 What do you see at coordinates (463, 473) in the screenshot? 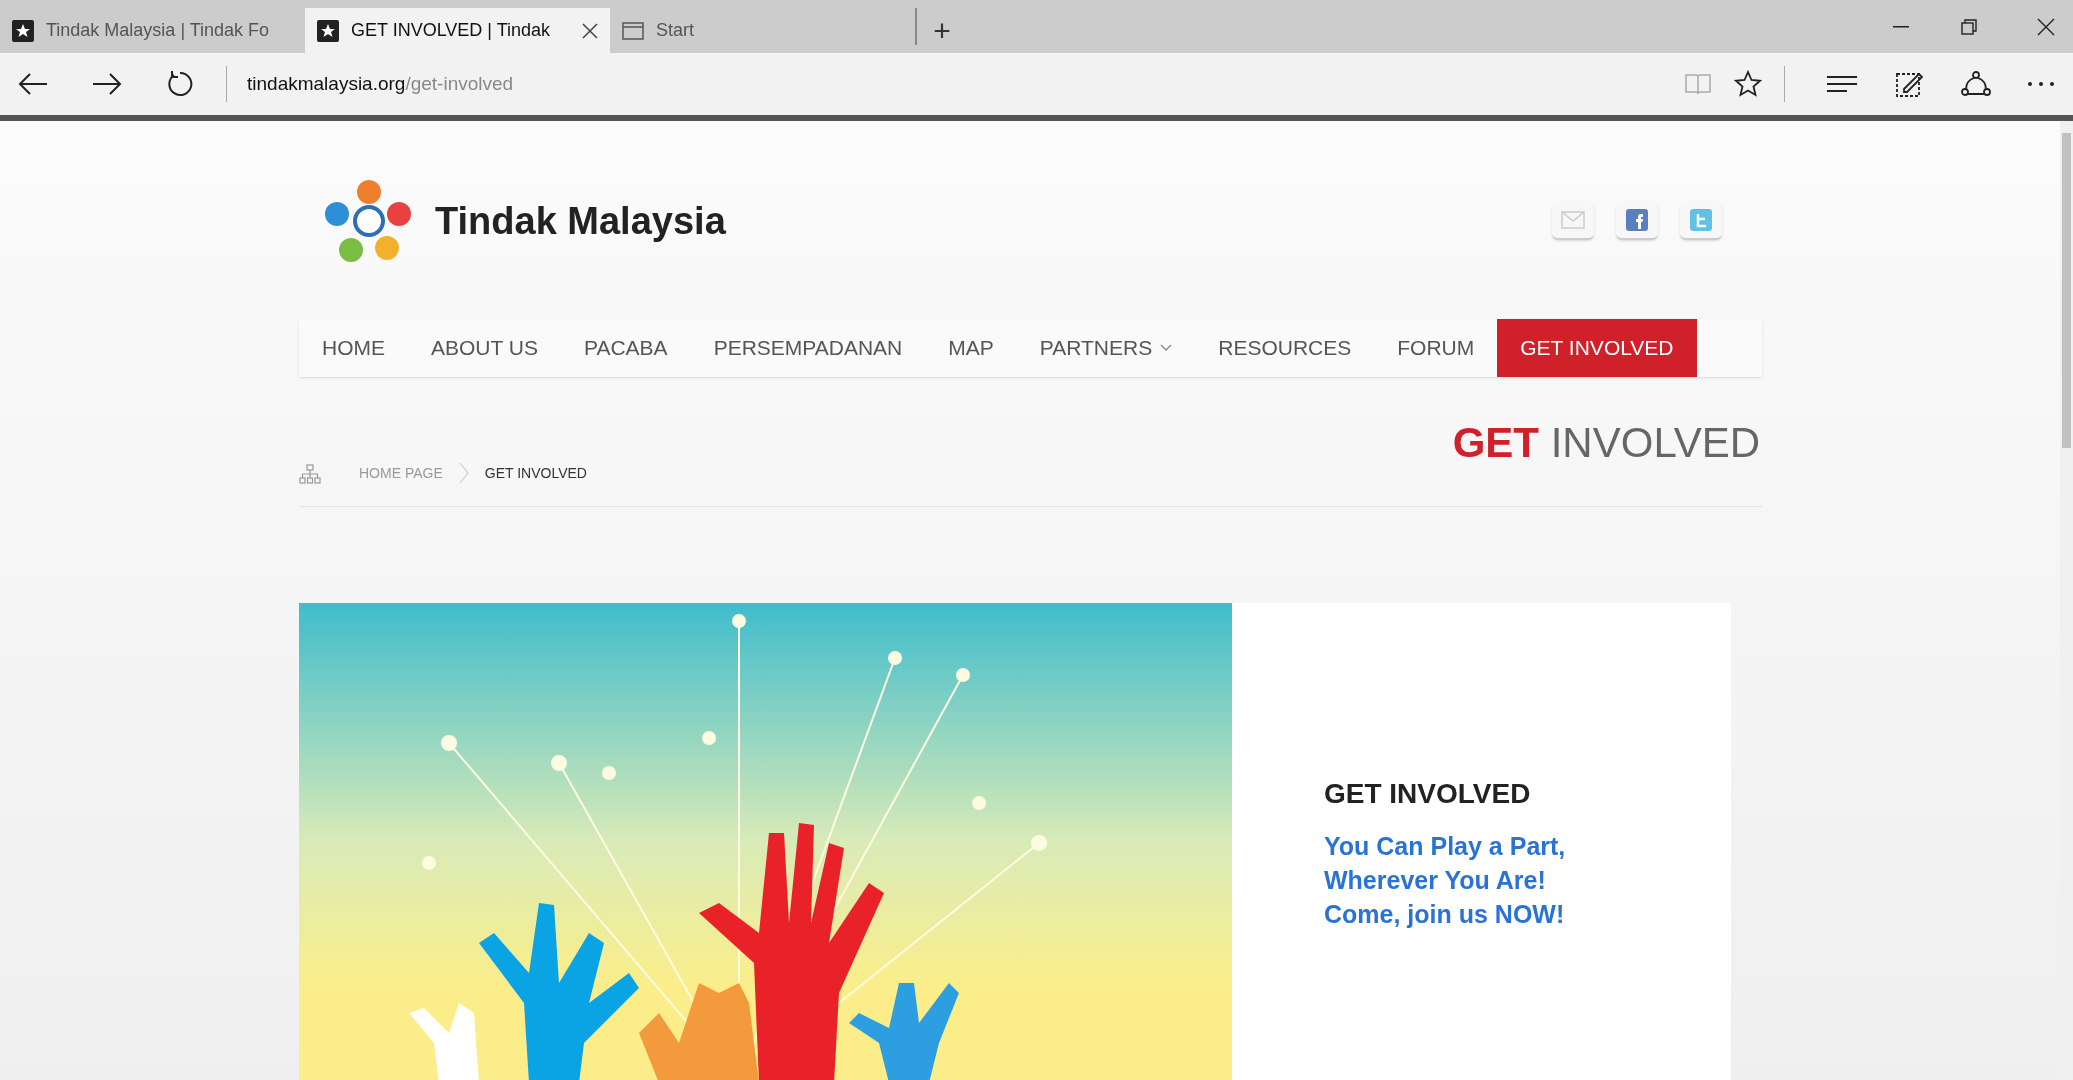
I see `chevron-icon` at bounding box center [463, 473].